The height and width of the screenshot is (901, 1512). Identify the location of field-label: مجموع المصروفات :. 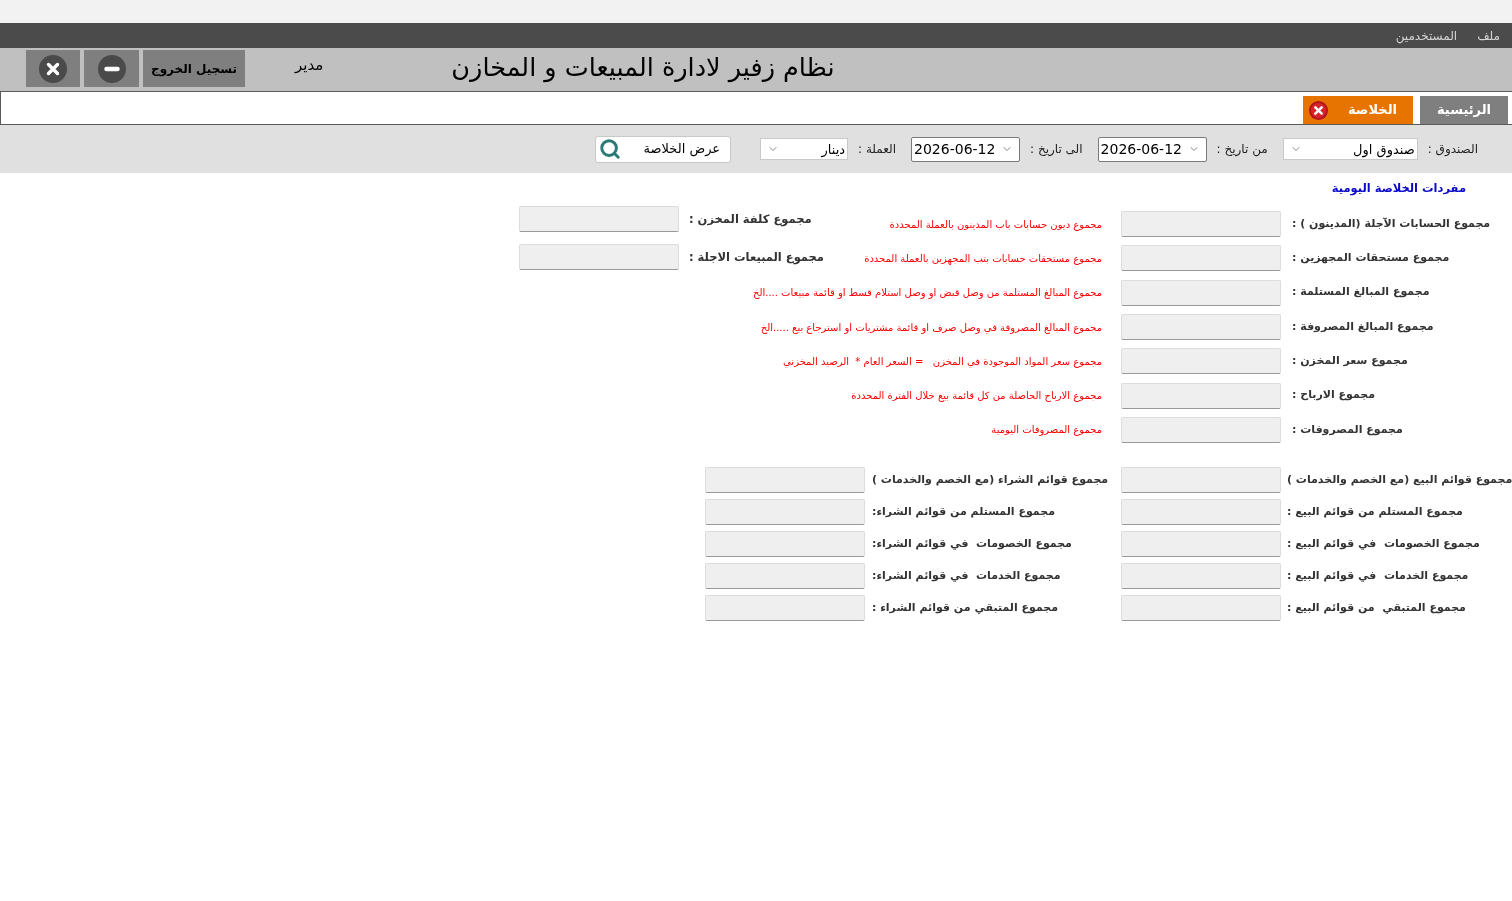
(1347, 429).